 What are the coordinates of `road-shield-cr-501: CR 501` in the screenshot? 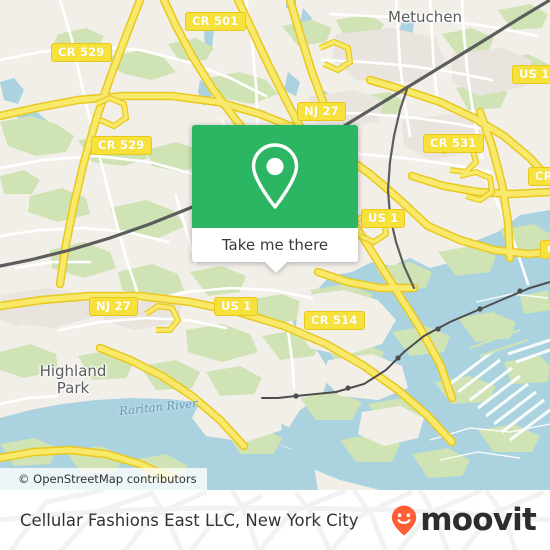 It's located at (215, 21).